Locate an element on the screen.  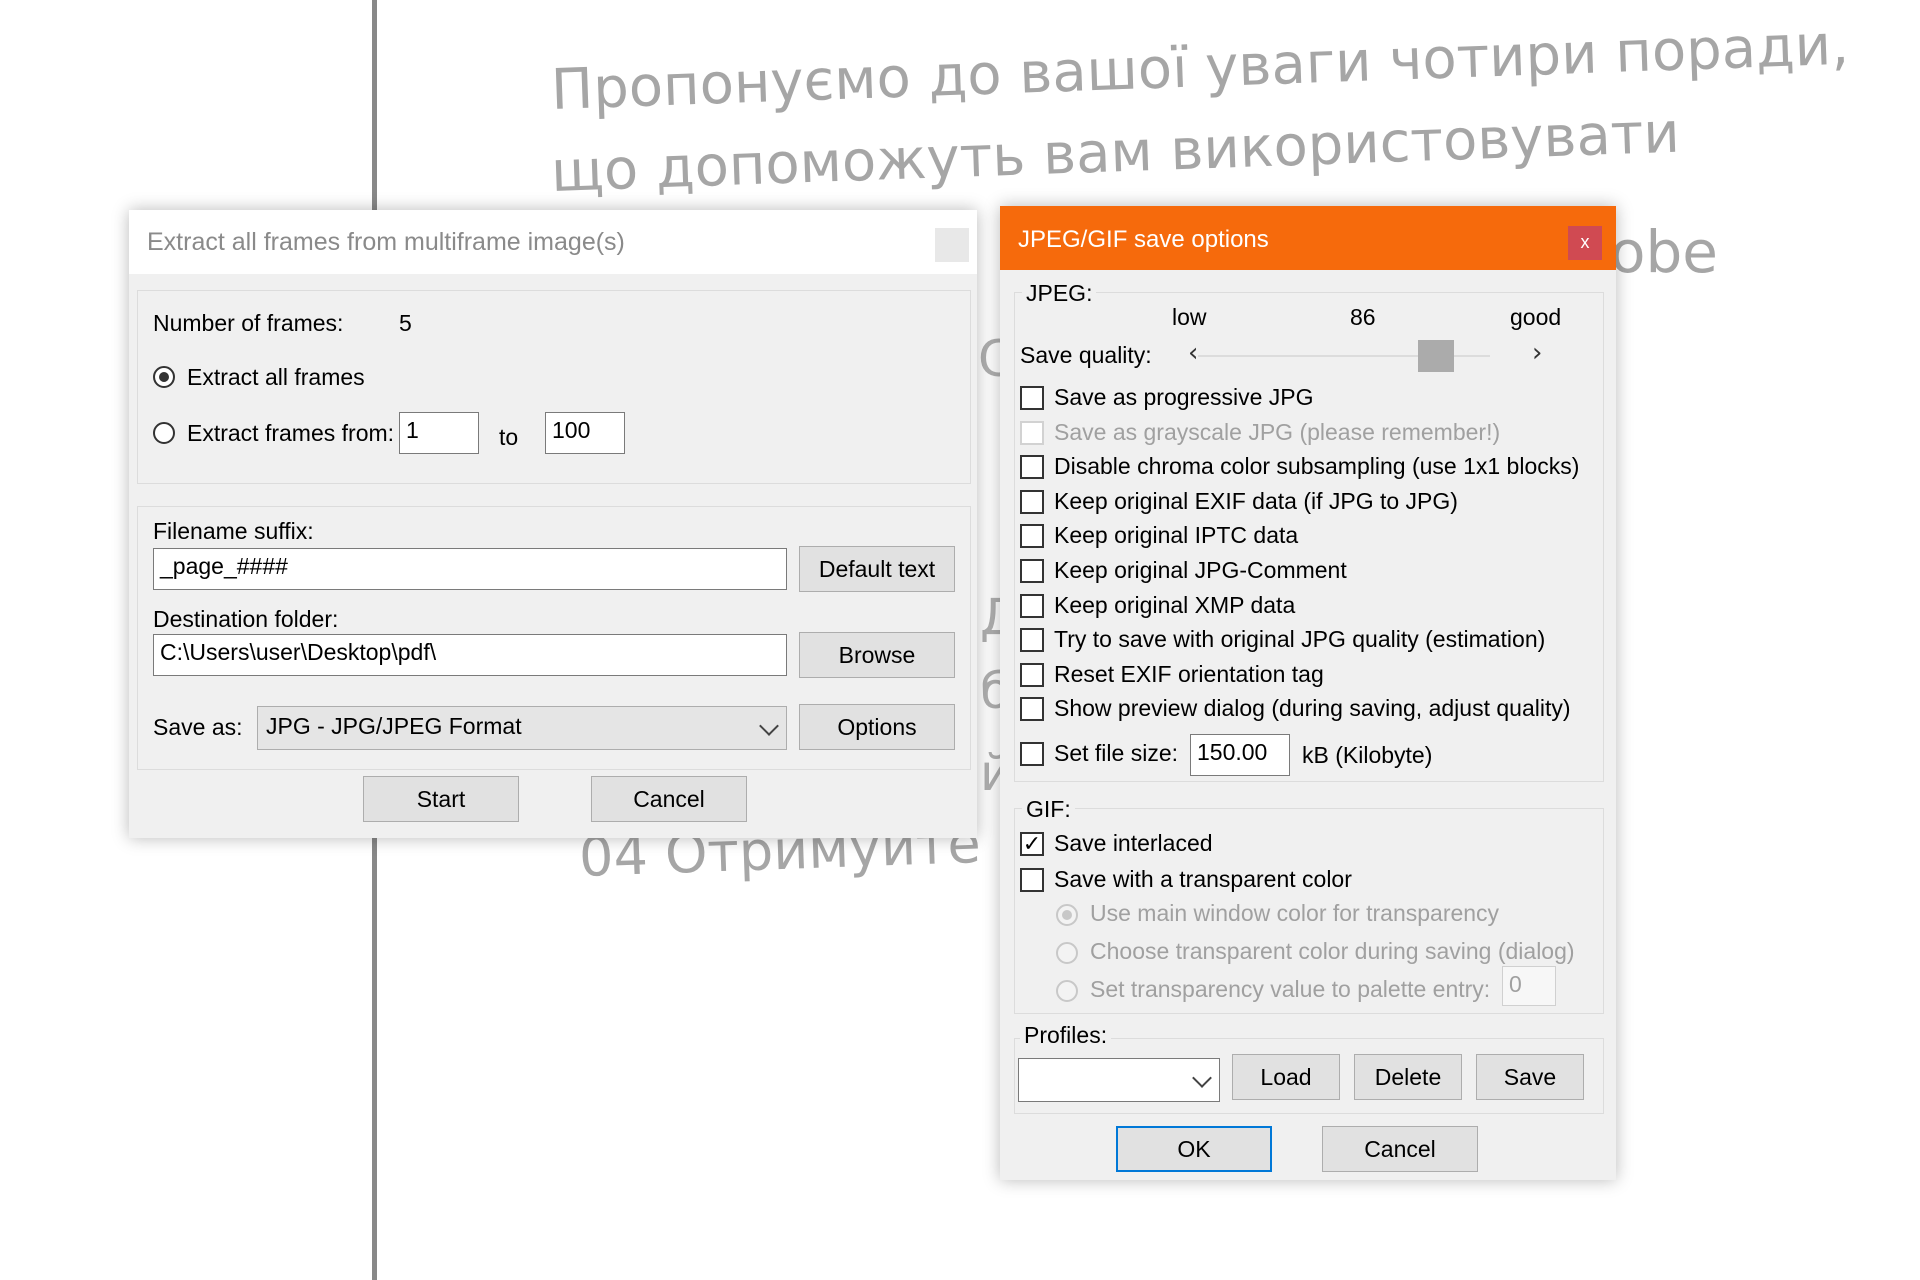
jpeg-option-label: Keep original XMP data is located at coordinates (1174, 605).